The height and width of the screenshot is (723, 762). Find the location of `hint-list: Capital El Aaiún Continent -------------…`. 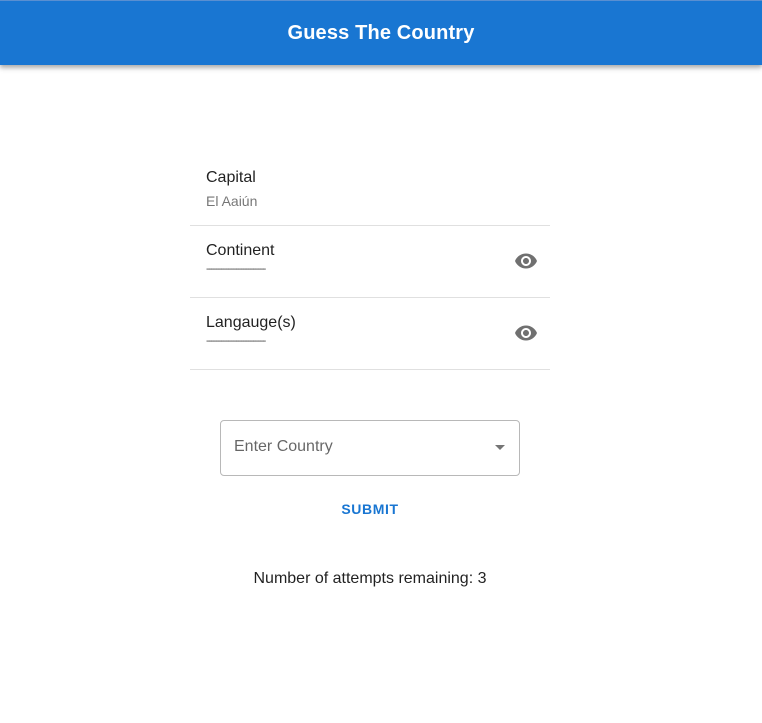

hint-list: Capital El Aaiún Continent -------------… is located at coordinates (370, 261).